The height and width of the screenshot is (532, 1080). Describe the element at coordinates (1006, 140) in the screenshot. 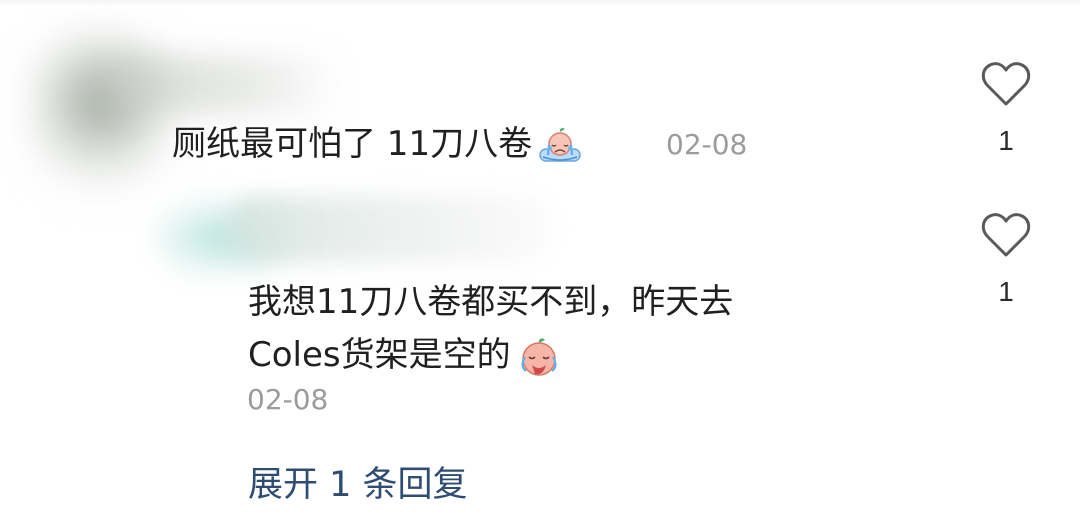

I see `comment-like-count: 1` at that location.